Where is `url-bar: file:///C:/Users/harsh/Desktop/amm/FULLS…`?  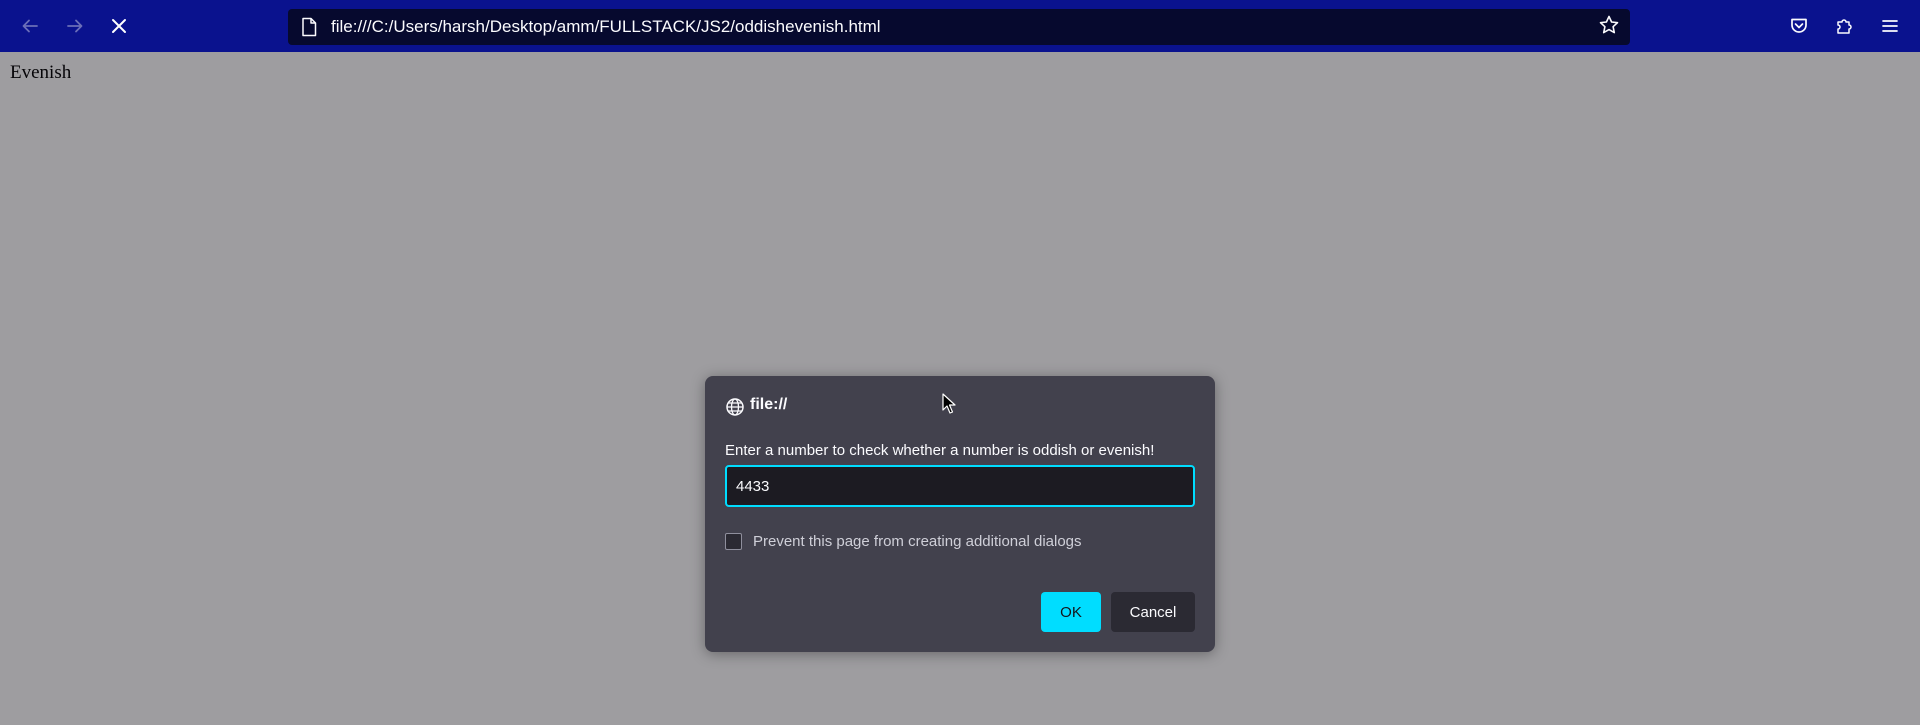 url-bar: file:///C:/Users/harsh/Desktop/amm/FULLS… is located at coordinates (959, 27).